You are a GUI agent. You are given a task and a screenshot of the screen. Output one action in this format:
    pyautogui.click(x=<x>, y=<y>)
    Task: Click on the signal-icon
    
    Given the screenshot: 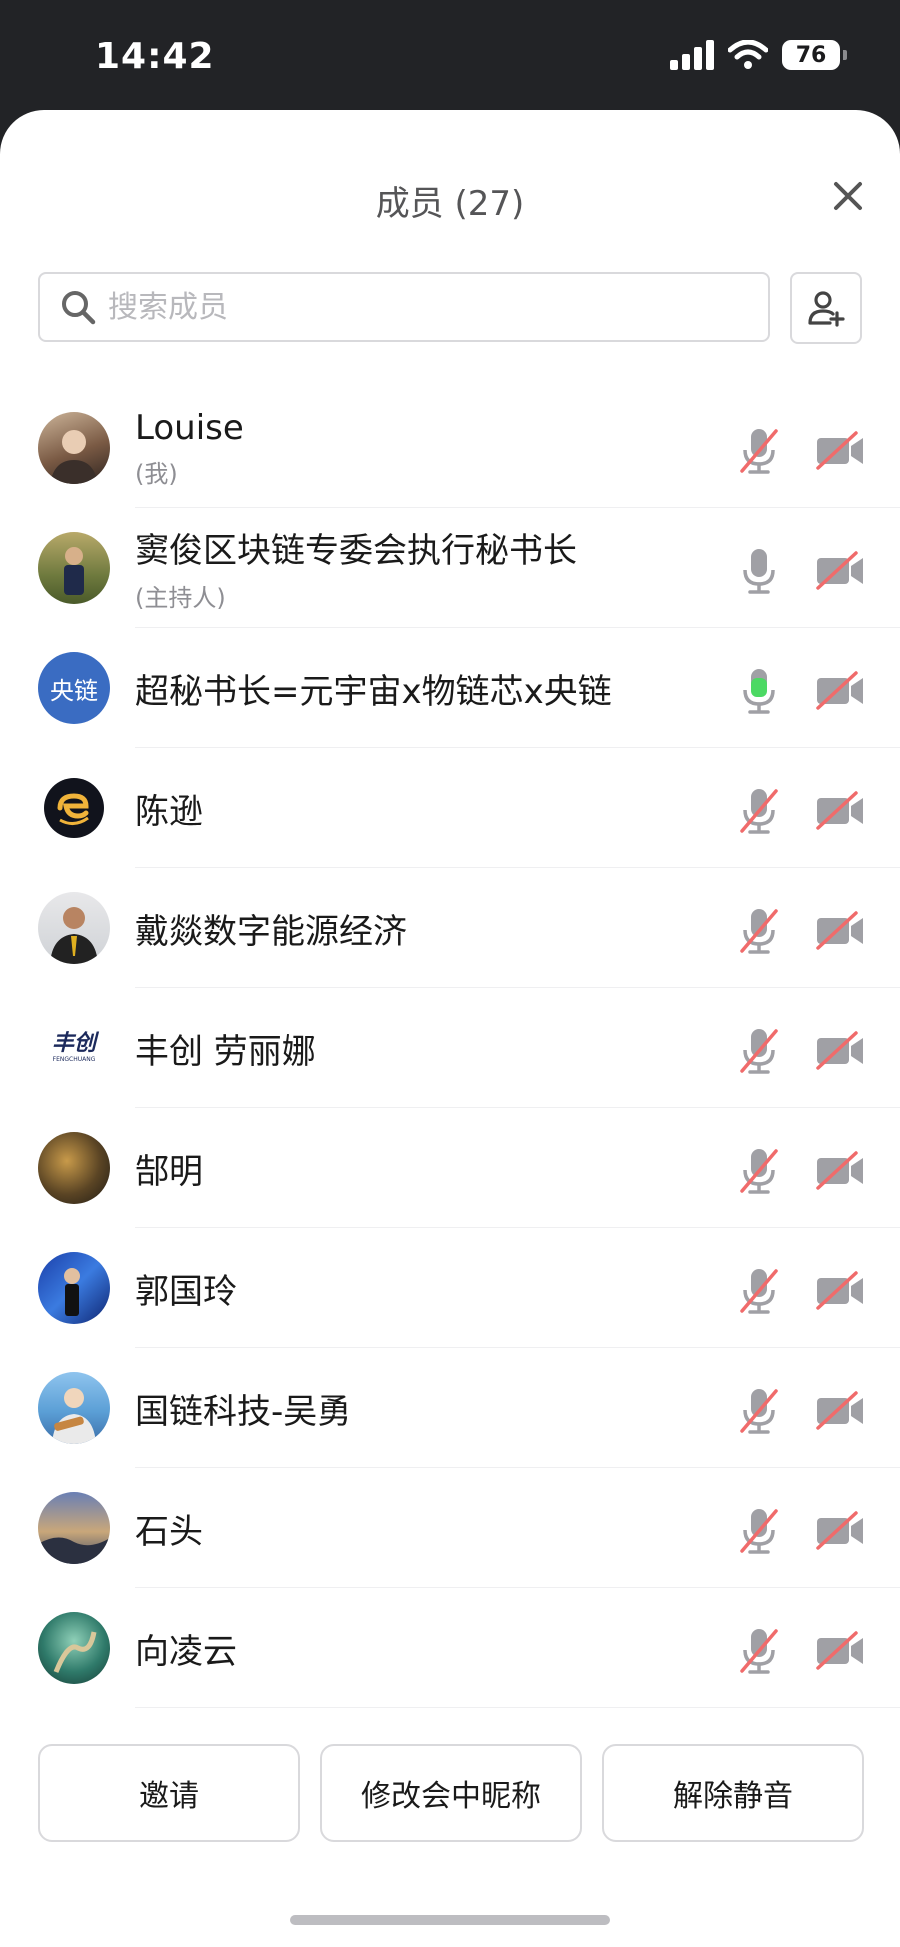 What is the action you would take?
    pyautogui.click(x=692, y=55)
    